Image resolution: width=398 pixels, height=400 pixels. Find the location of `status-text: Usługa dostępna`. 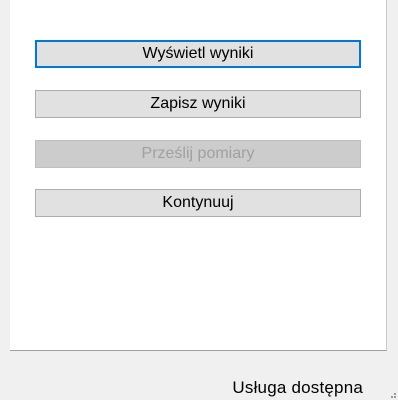

status-text: Usługa dostępna is located at coordinates (297, 387).